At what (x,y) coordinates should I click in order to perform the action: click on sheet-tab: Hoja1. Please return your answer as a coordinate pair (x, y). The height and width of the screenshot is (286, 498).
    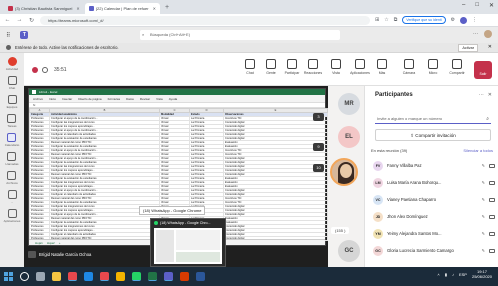
    Looking at the image, I should click on (39, 243).